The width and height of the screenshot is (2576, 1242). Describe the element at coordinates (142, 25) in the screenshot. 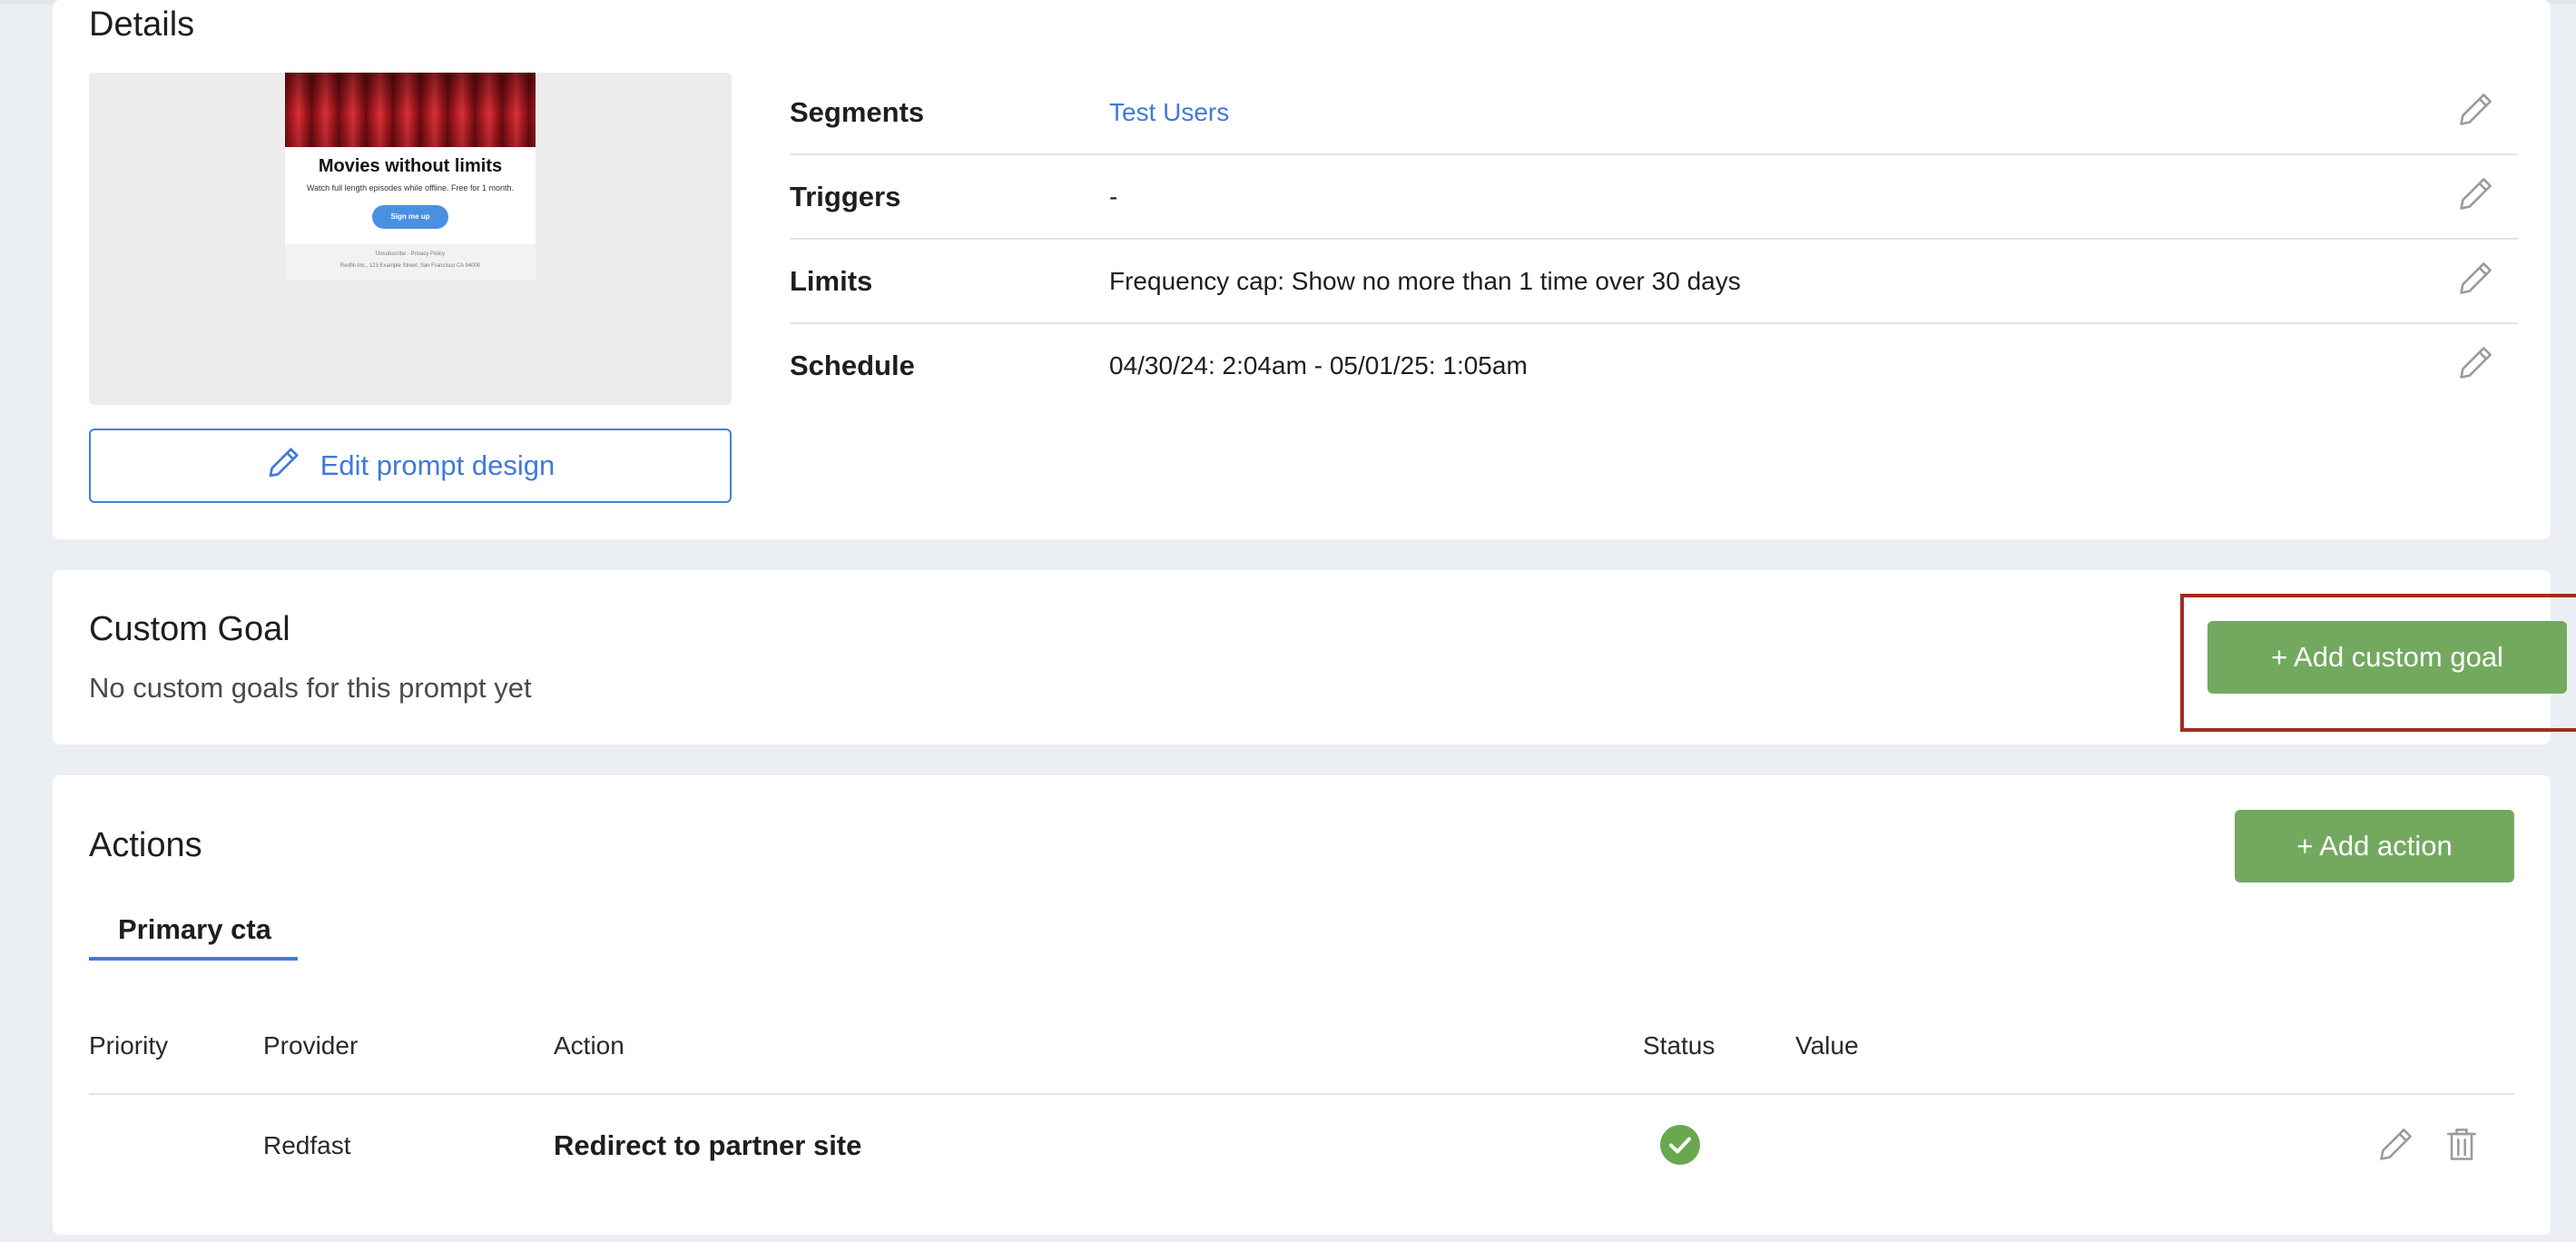

I see `details-title: Details` at that location.